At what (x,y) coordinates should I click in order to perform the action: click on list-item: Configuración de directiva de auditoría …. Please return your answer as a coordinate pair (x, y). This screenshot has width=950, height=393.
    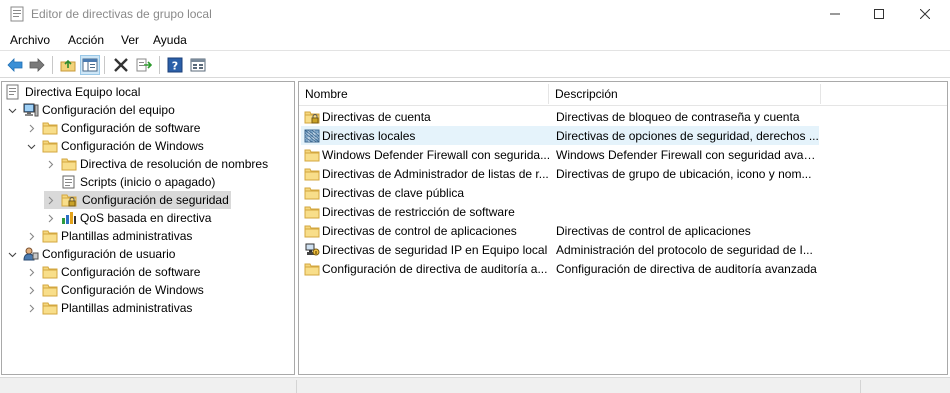
    Looking at the image, I should click on (560, 268).